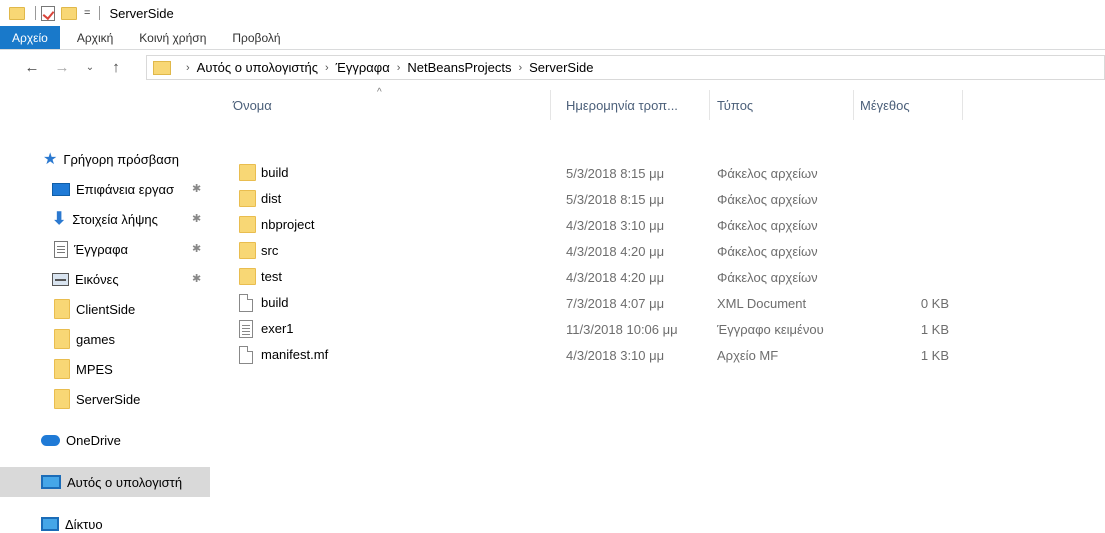 This screenshot has height=533, width=1105. Describe the element at coordinates (270, 250) in the screenshot. I see `file-name: src` at that location.